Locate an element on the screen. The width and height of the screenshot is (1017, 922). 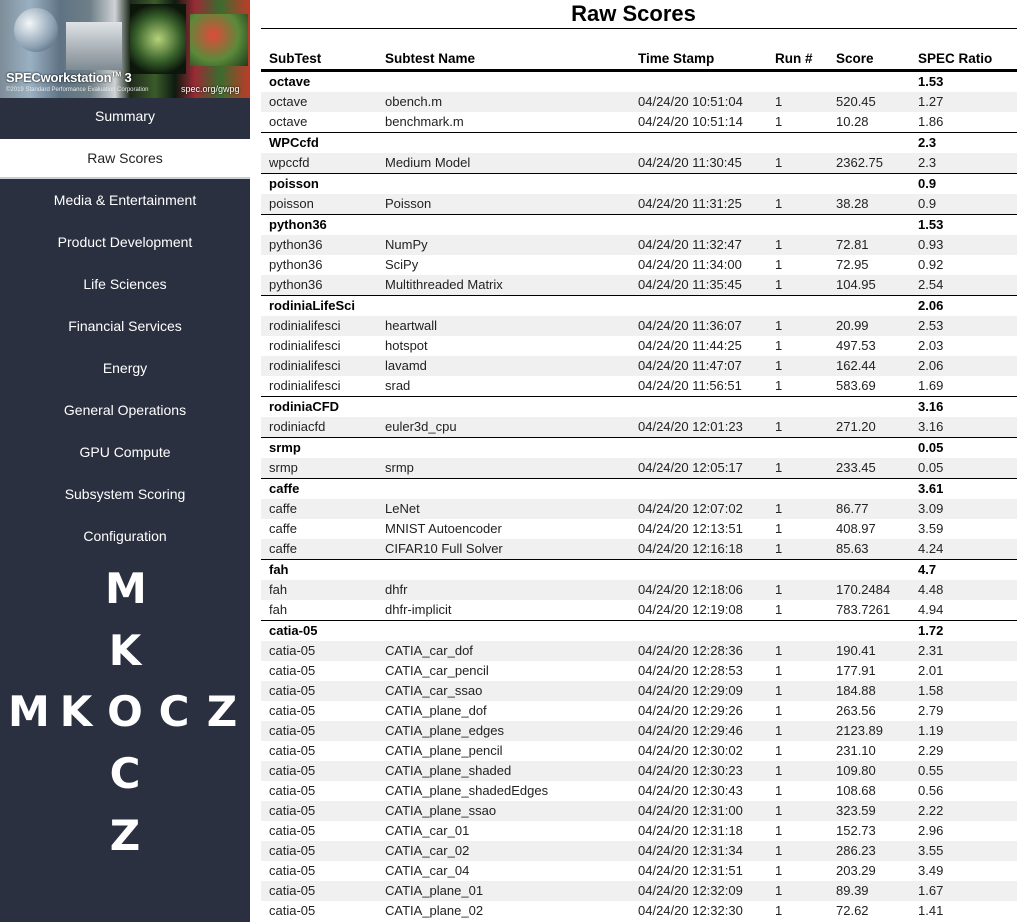
nav-life-sciences: Life Sciences is located at coordinates (125, 284).